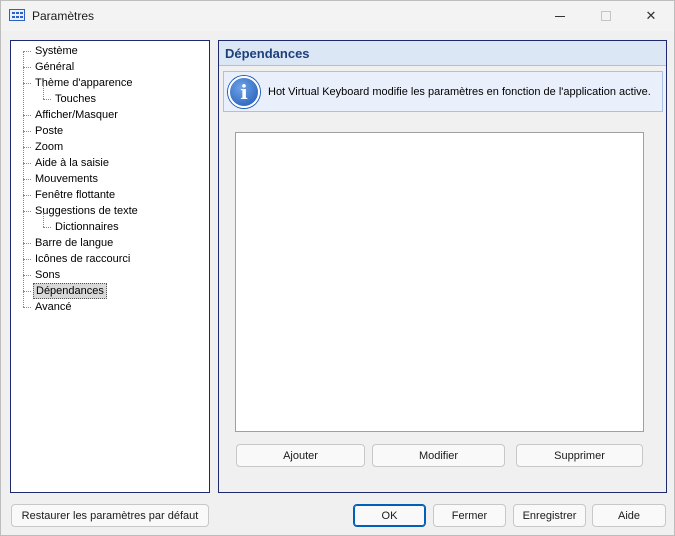 This screenshot has height=536, width=675. Describe the element at coordinates (47, 275) in the screenshot. I see `tree-item: Sons` at that location.